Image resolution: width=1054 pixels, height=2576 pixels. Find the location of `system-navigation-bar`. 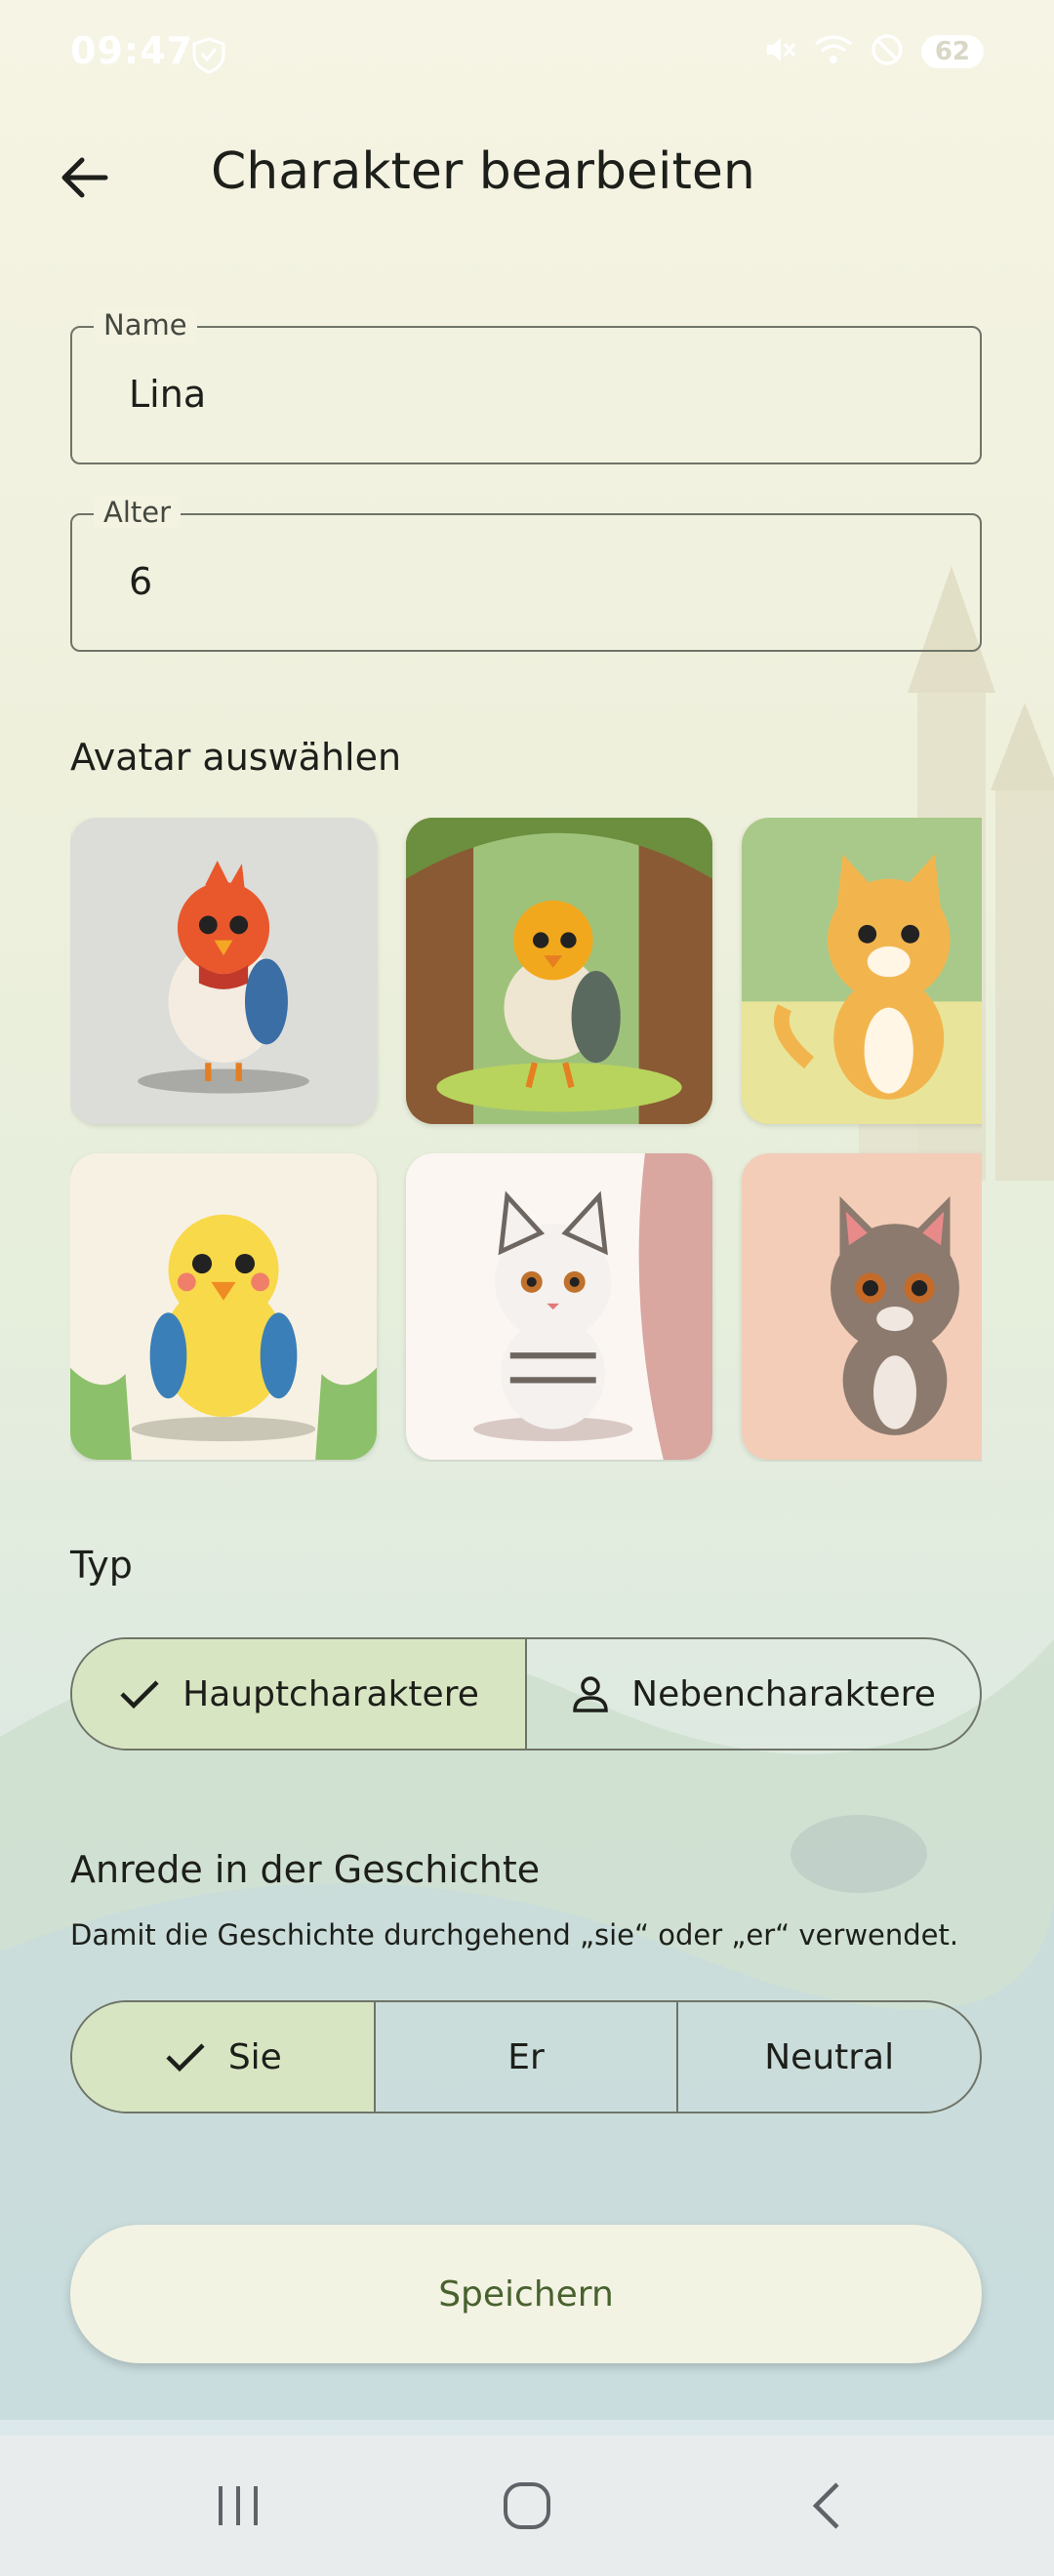

system-navigation-bar is located at coordinates (527, 2505).